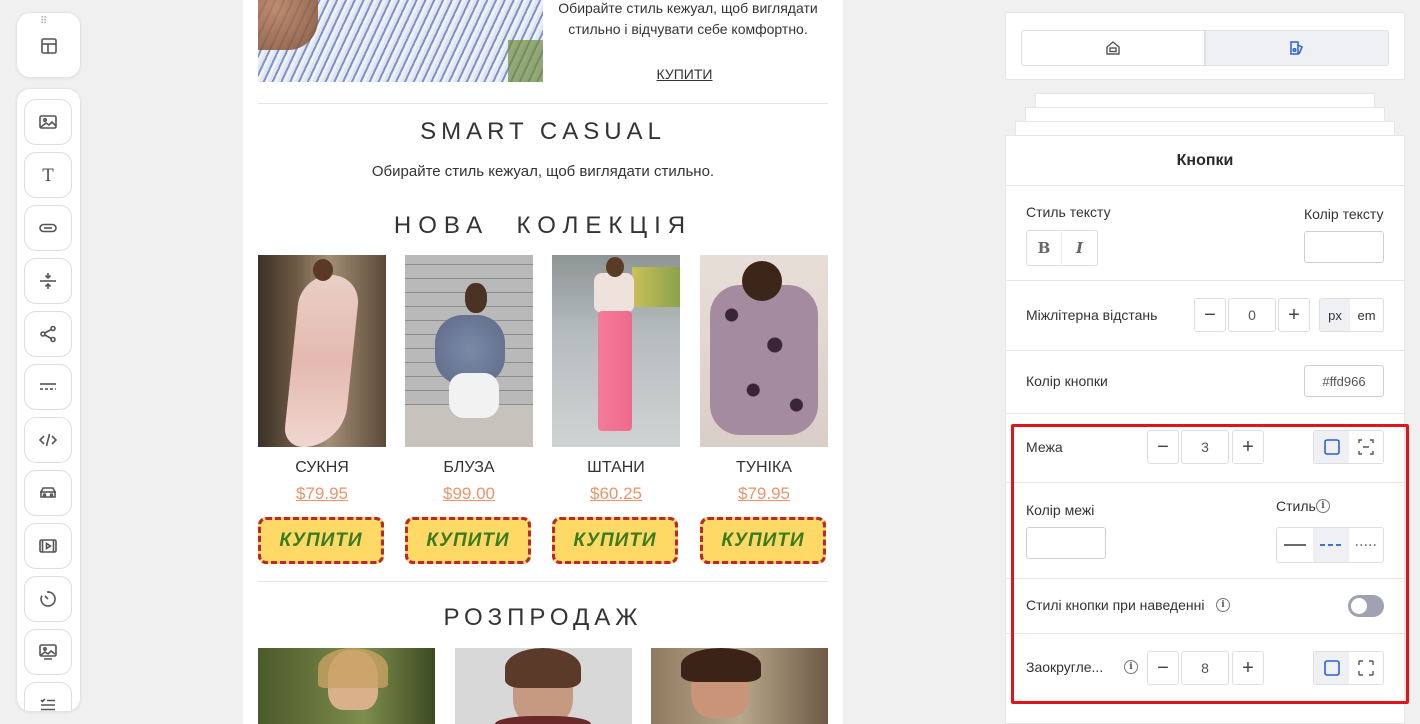 The image size is (1420, 724). What do you see at coordinates (322, 467) in the screenshot?
I see `product-name: СУКНЯ` at bounding box center [322, 467].